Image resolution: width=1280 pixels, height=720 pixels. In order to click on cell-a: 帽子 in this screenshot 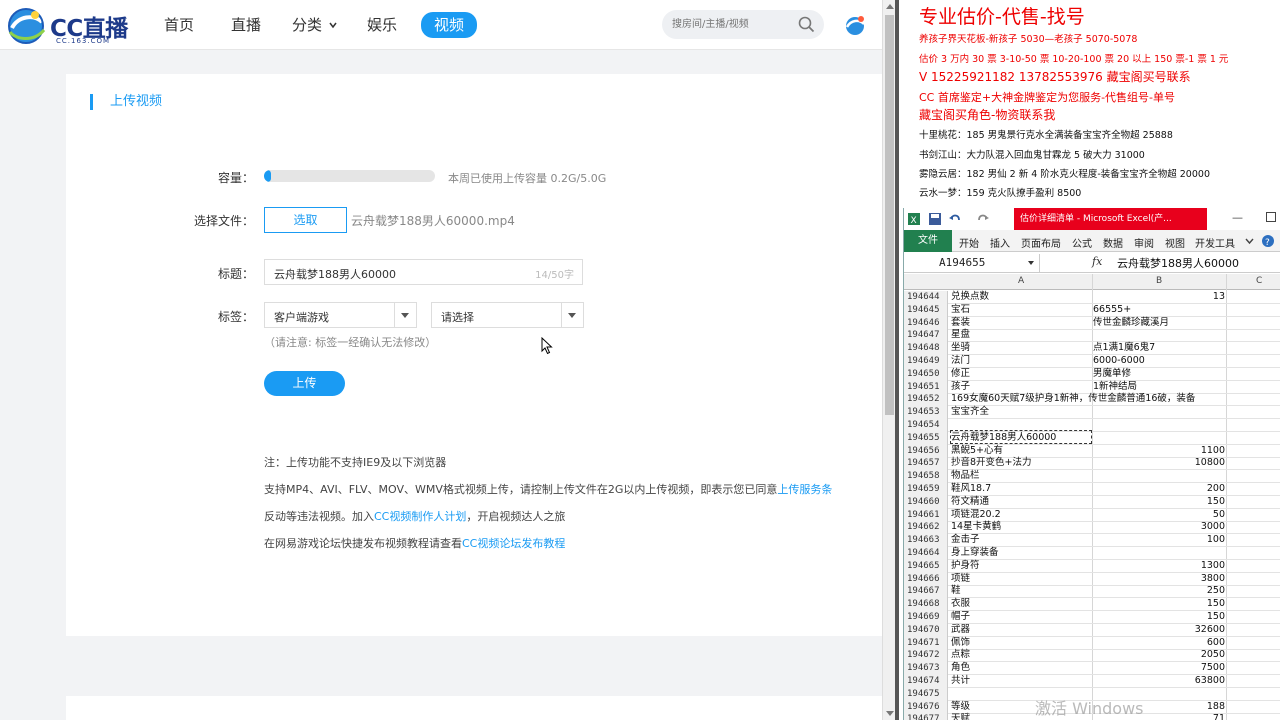, I will do `click(960, 617)`.